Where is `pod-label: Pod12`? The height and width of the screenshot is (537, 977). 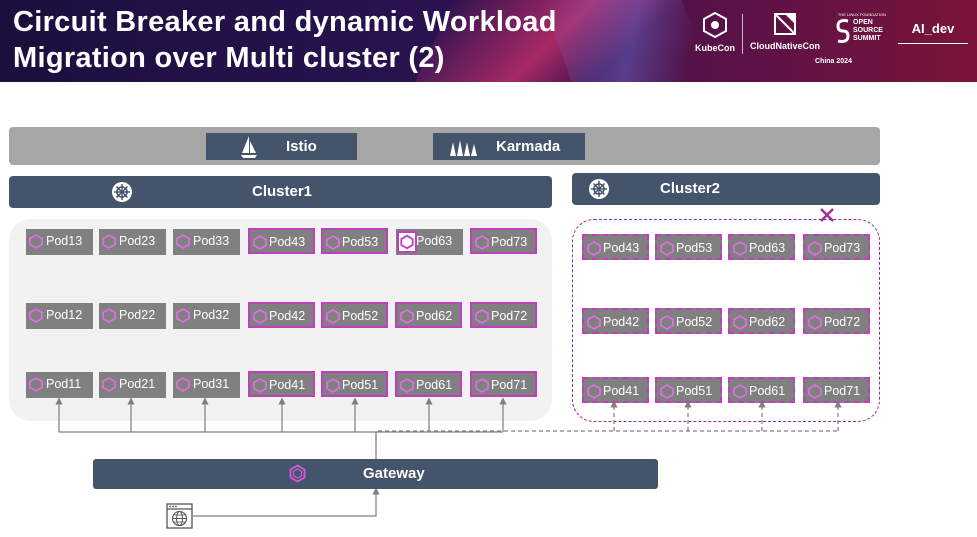
pod-label: Pod12 is located at coordinates (64, 315).